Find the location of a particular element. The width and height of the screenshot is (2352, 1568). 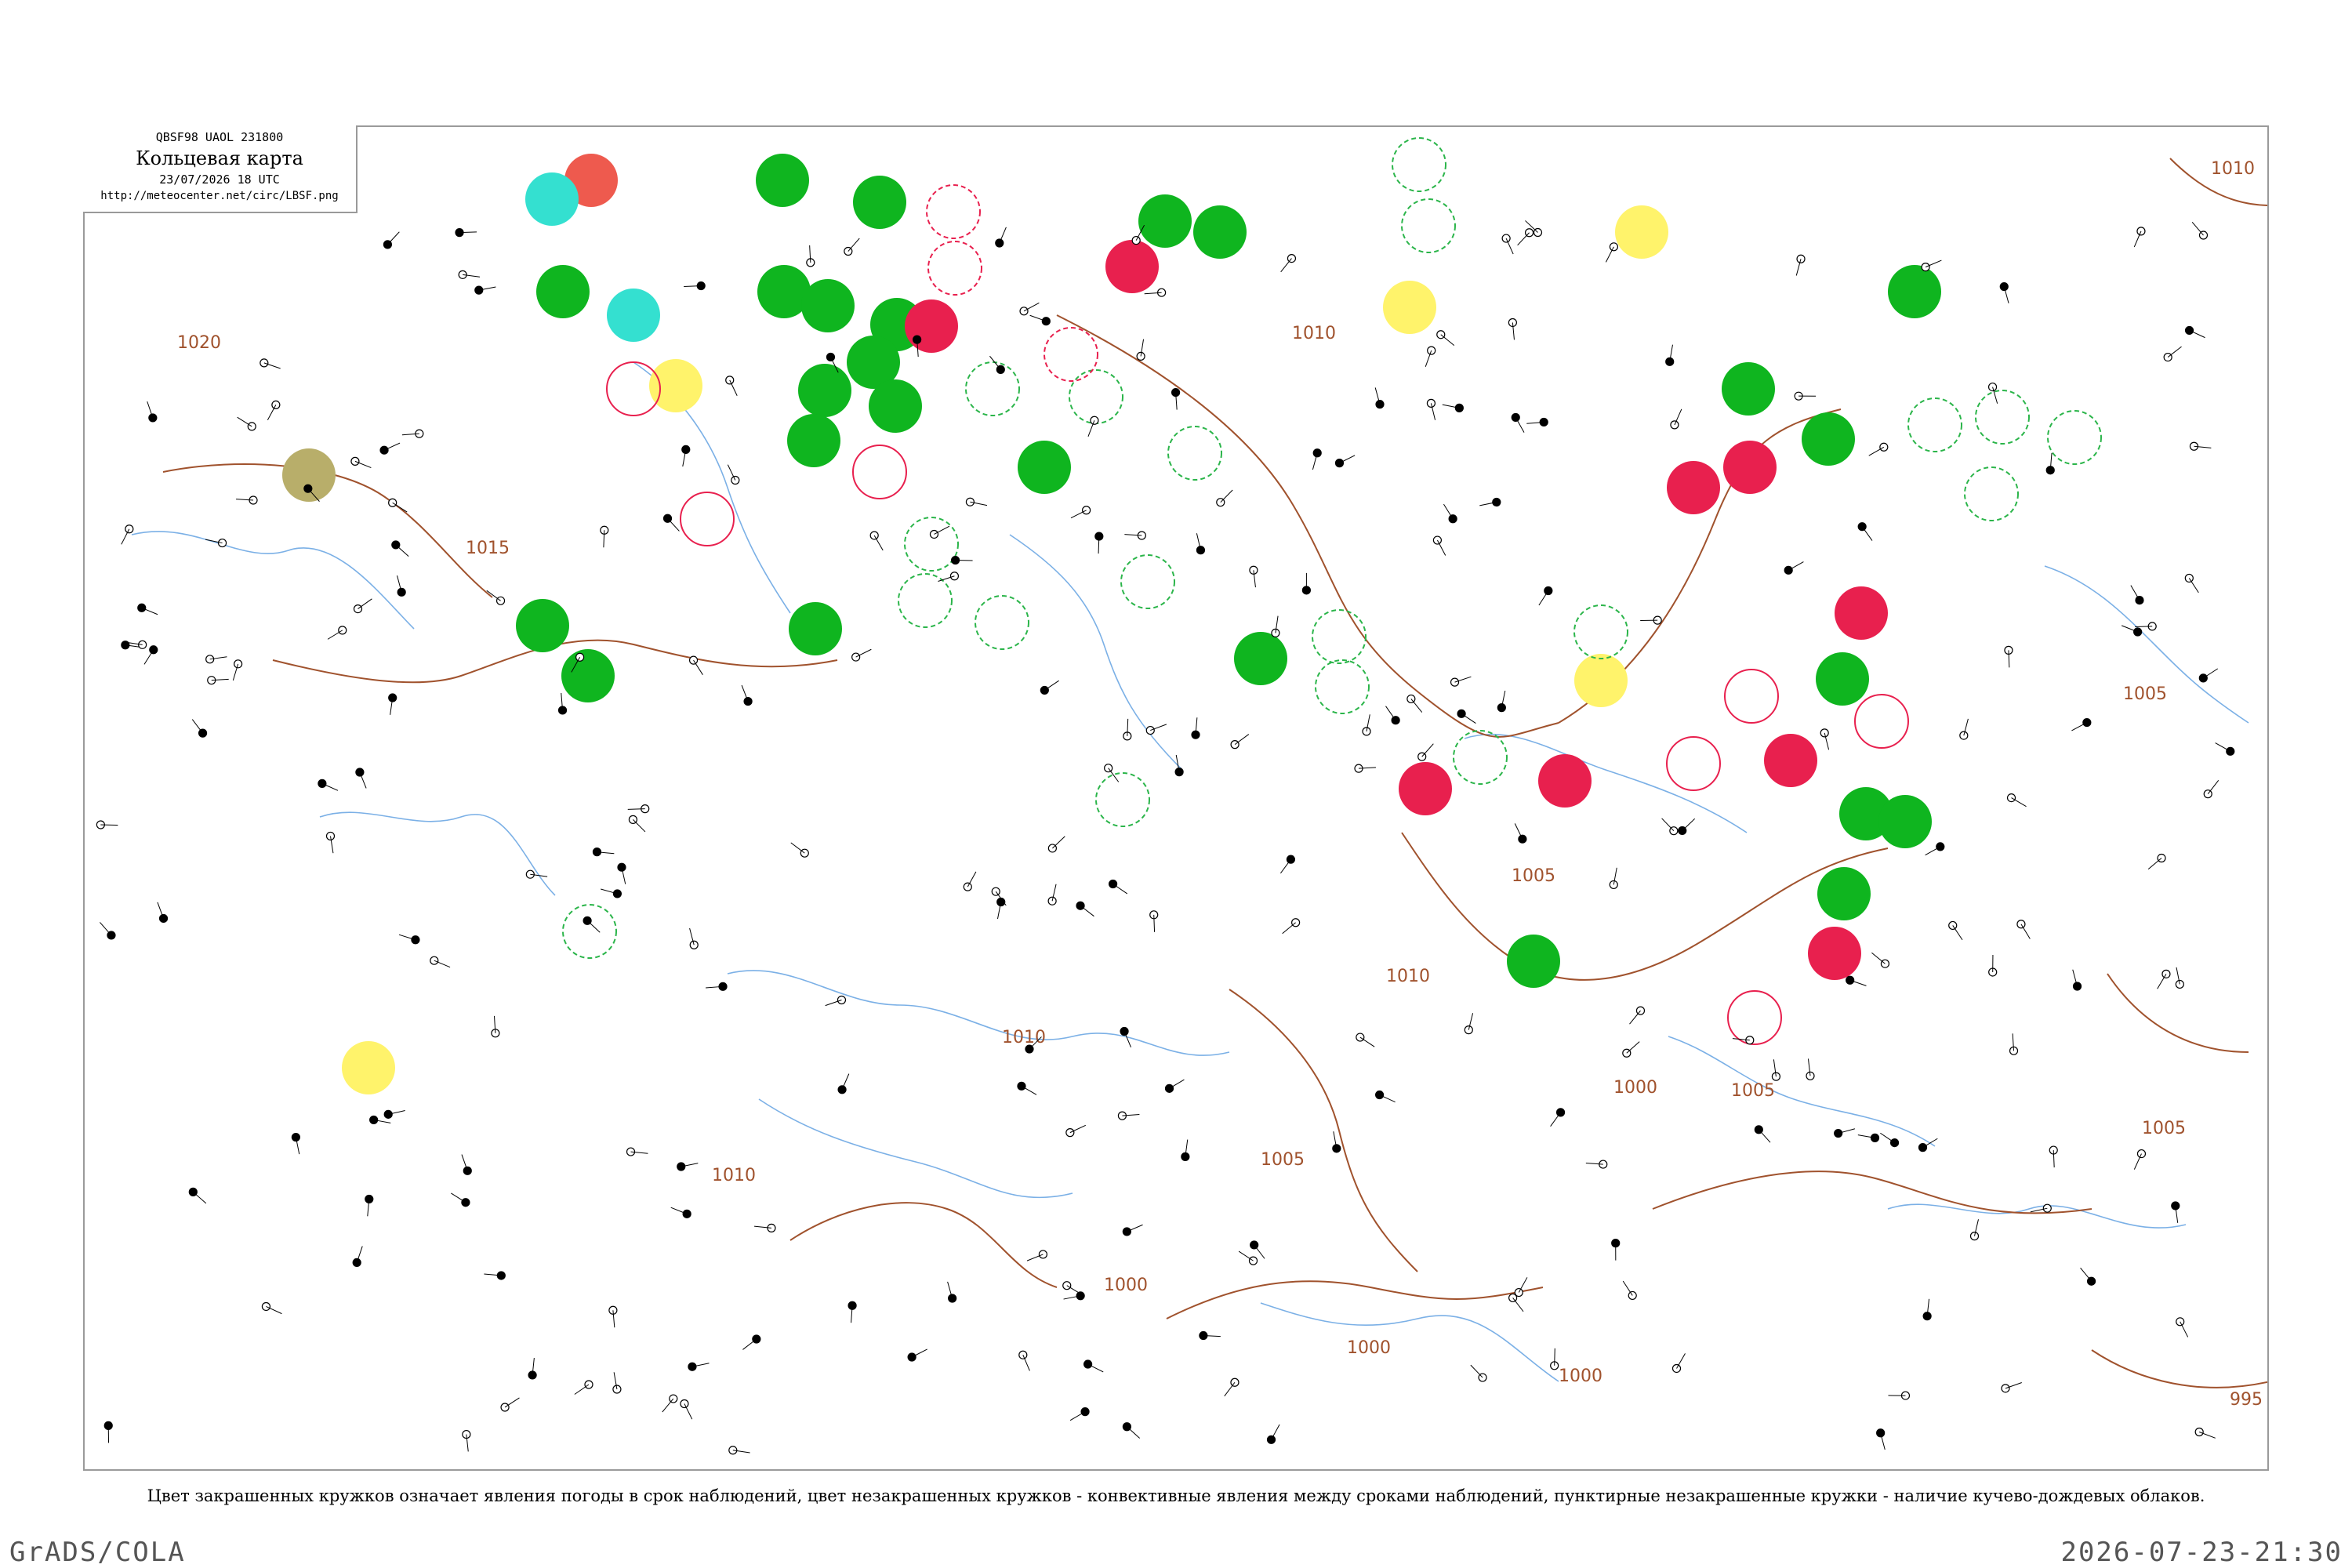

weather-circle-cyan is located at coordinates (633, 315).